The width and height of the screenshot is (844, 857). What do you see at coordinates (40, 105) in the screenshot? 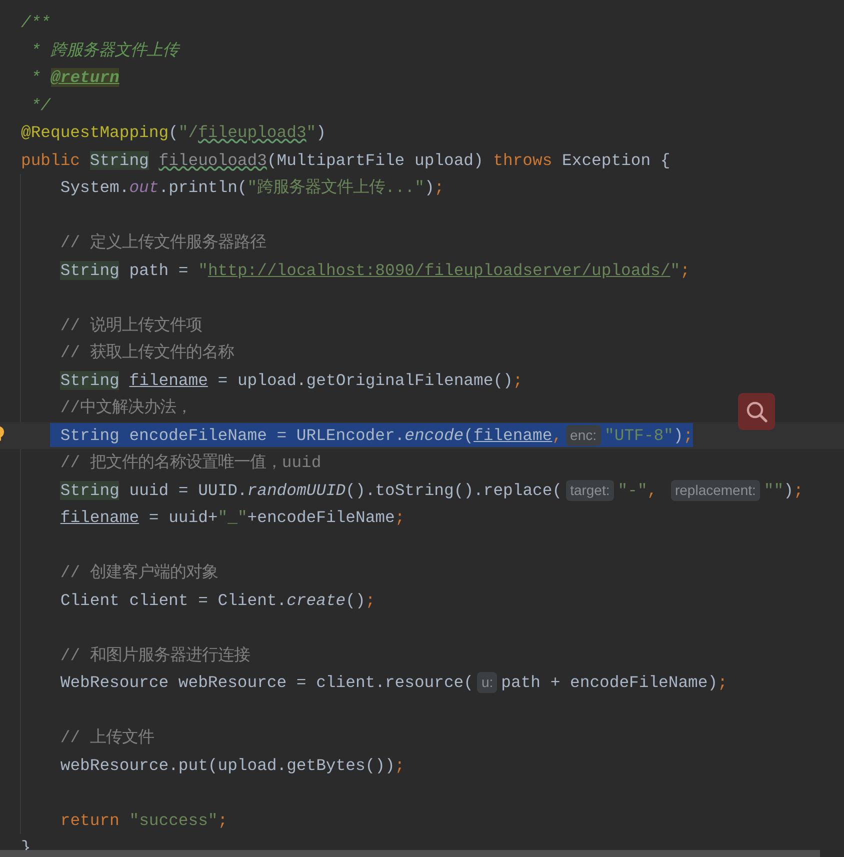
I see `code-line: */` at bounding box center [40, 105].